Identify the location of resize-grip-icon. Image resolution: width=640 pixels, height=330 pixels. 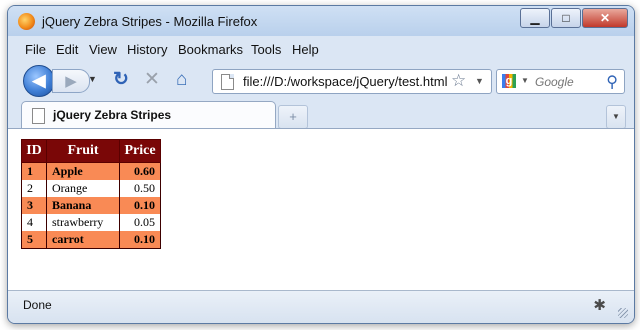
(623, 313).